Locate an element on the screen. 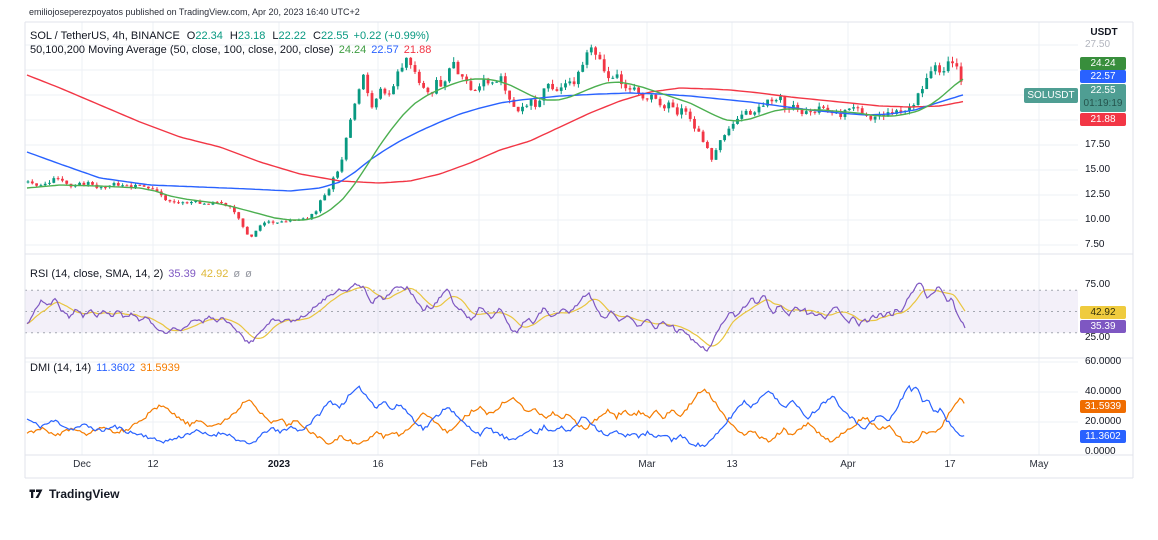 Image resolution: width=1158 pixels, height=540 pixels. ma100-badge: 22.57 is located at coordinates (1103, 76).